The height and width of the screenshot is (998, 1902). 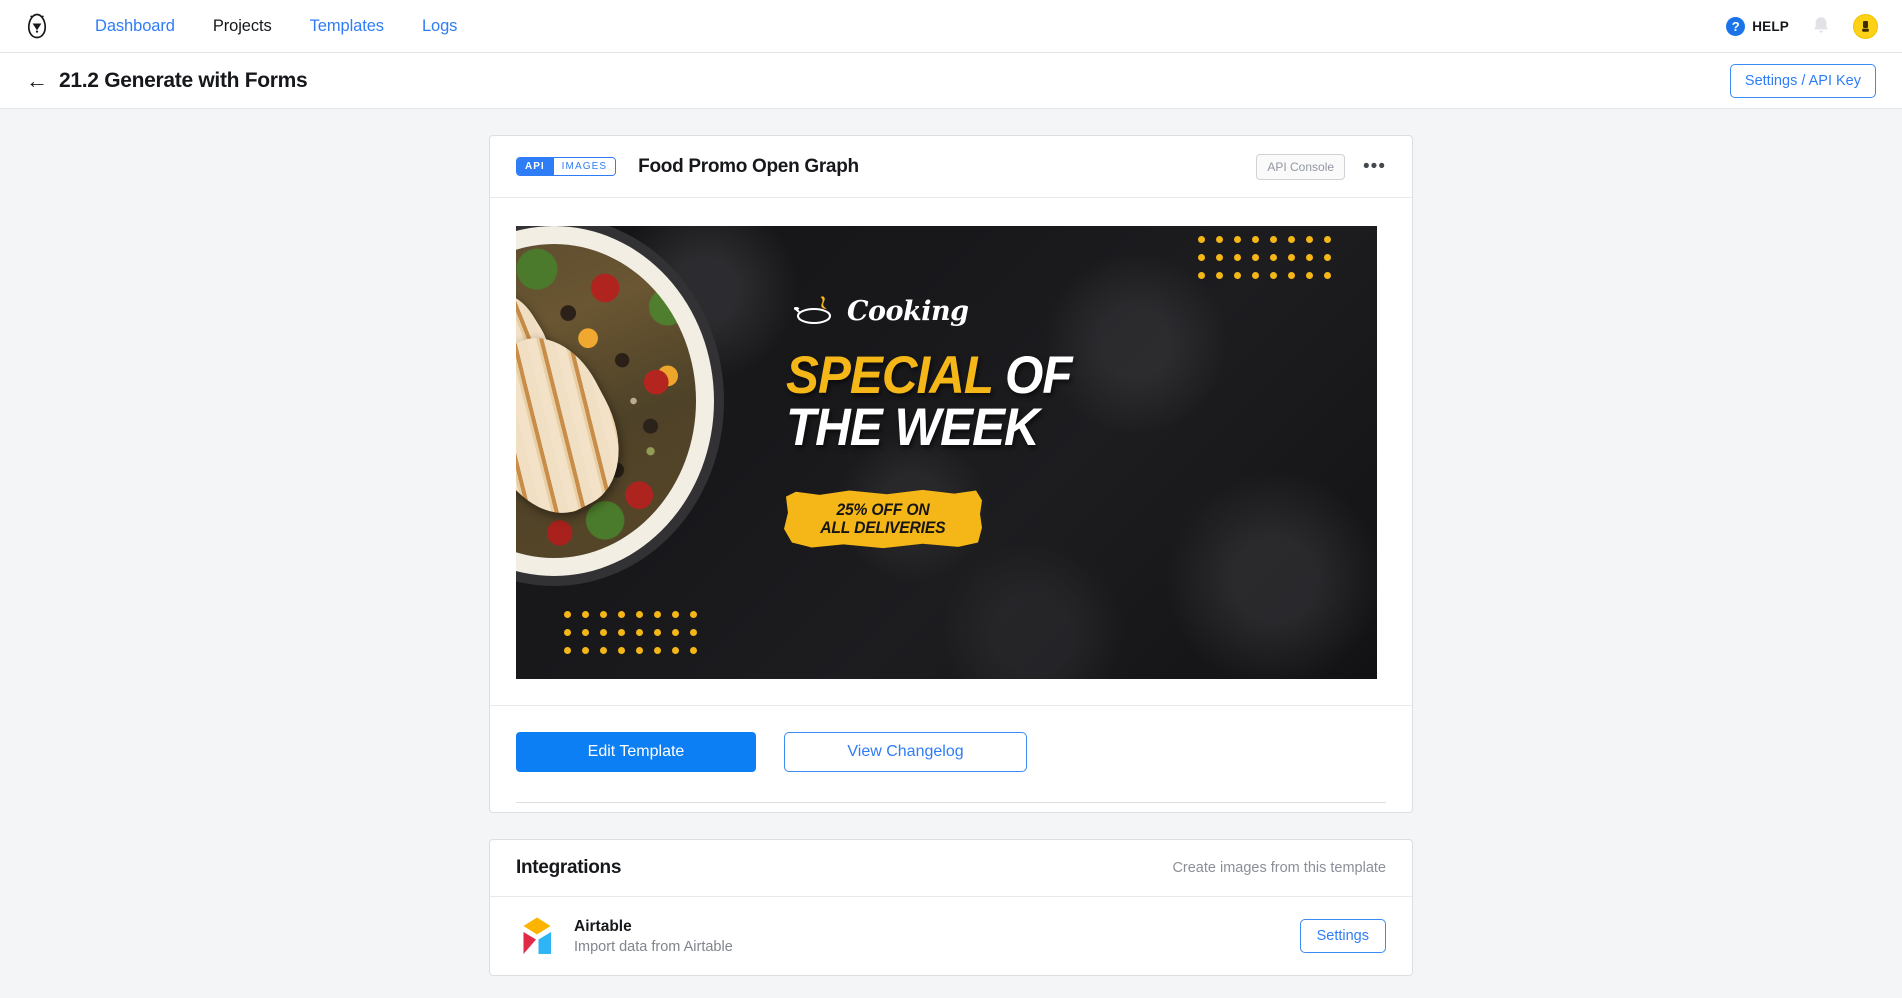 I want to click on headline-of: OF, so click(x=1039, y=375).